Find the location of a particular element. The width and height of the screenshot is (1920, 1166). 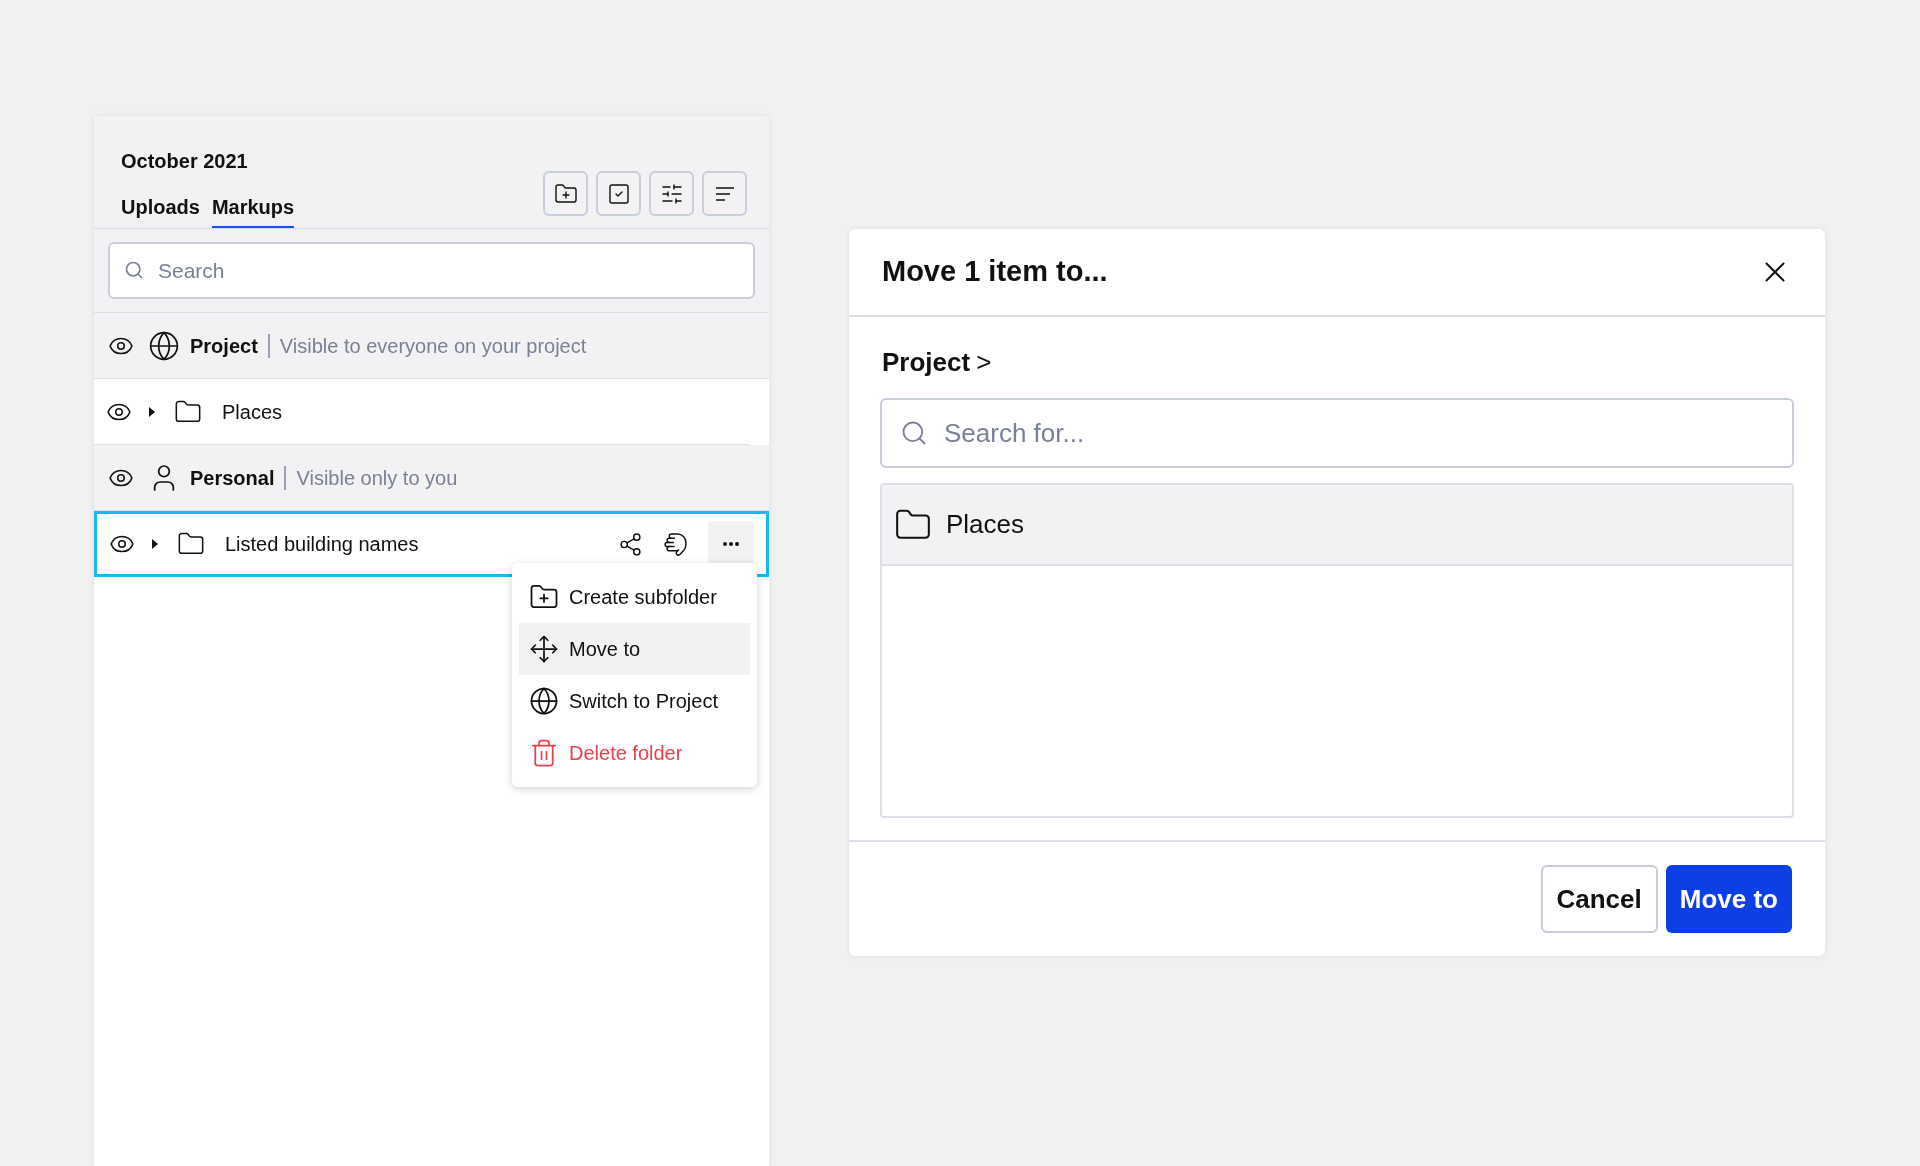

folder-name: Places is located at coordinates (252, 412).